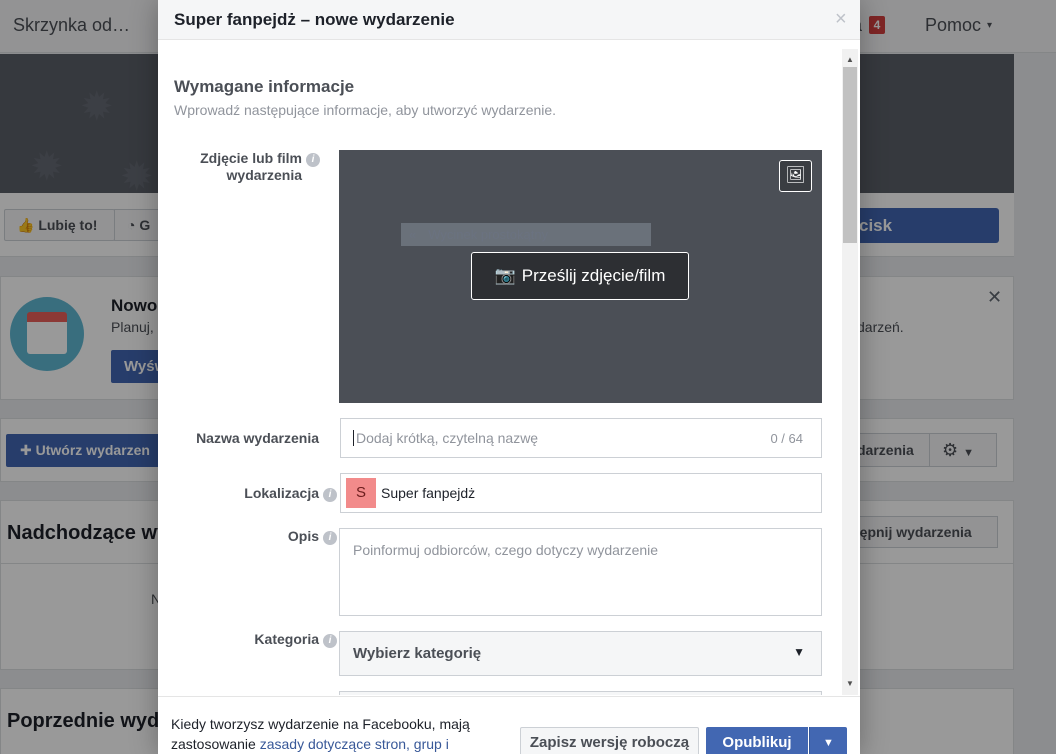 The height and width of the screenshot is (754, 1056). I want to click on dialog-scrollbar: ▲ ▼, so click(850, 372).